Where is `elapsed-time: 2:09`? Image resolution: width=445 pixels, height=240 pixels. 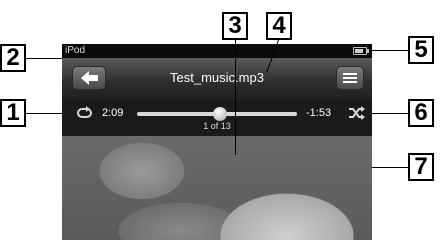
elapsed-time: 2:09 is located at coordinates (113, 113).